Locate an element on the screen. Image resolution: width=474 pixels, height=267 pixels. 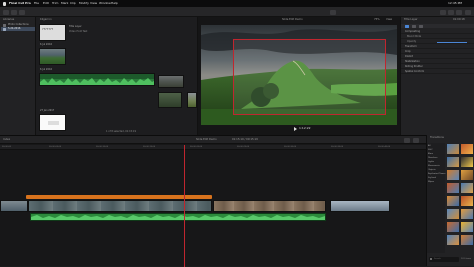
clip-title-layer: ??????? is located at coordinates (52, 32).